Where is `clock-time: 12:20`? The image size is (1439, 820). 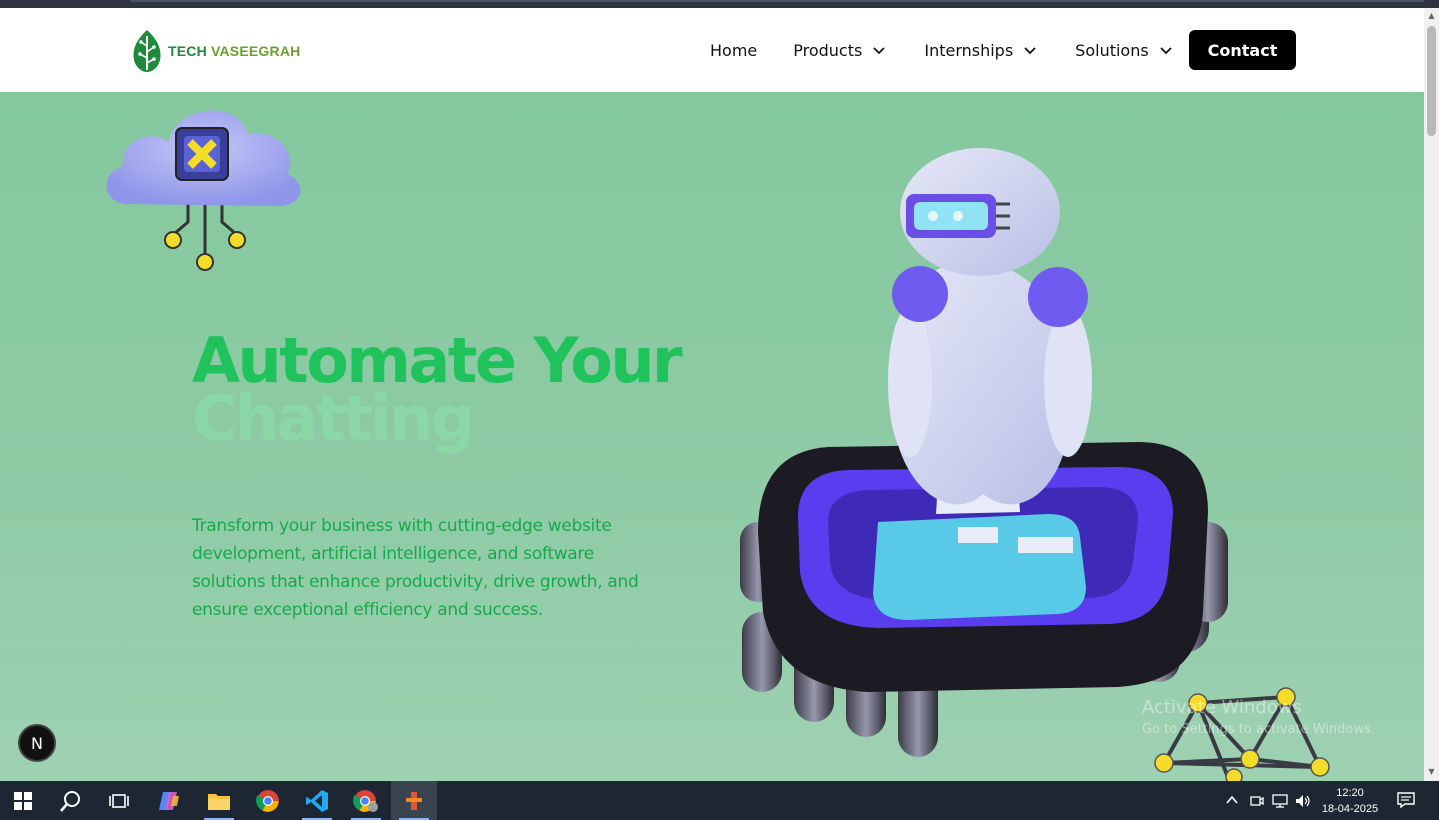
clock-time: 12:20 is located at coordinates (1350, 793).